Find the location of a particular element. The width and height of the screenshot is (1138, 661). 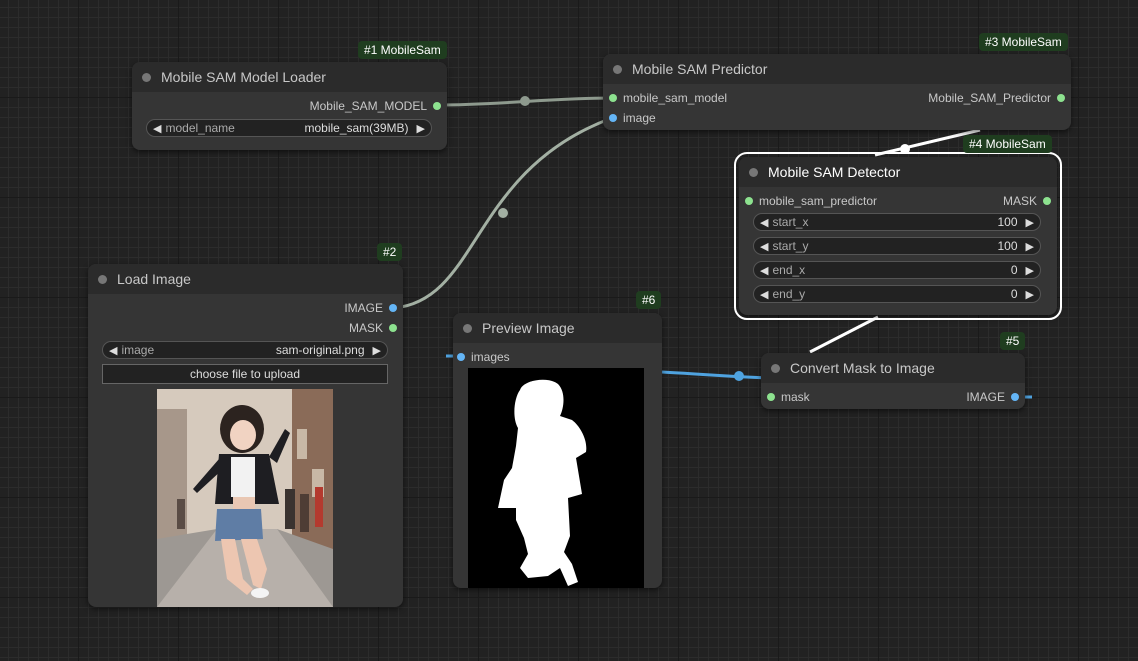

node-title: Load Image is located at coordinates (154, 279).